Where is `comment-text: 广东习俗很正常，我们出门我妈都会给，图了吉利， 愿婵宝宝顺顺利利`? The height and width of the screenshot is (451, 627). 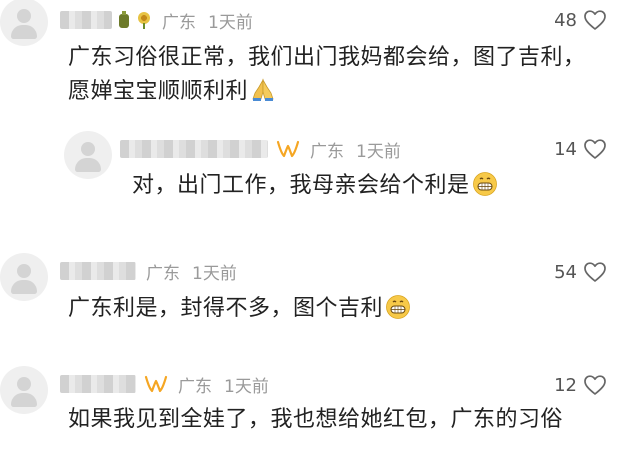 comment-text: 广东习俗很正常，我们出门我妈都会给，图了吉利， 愿婵宝宝顺顺利利 is located at coordinates (327, 75).